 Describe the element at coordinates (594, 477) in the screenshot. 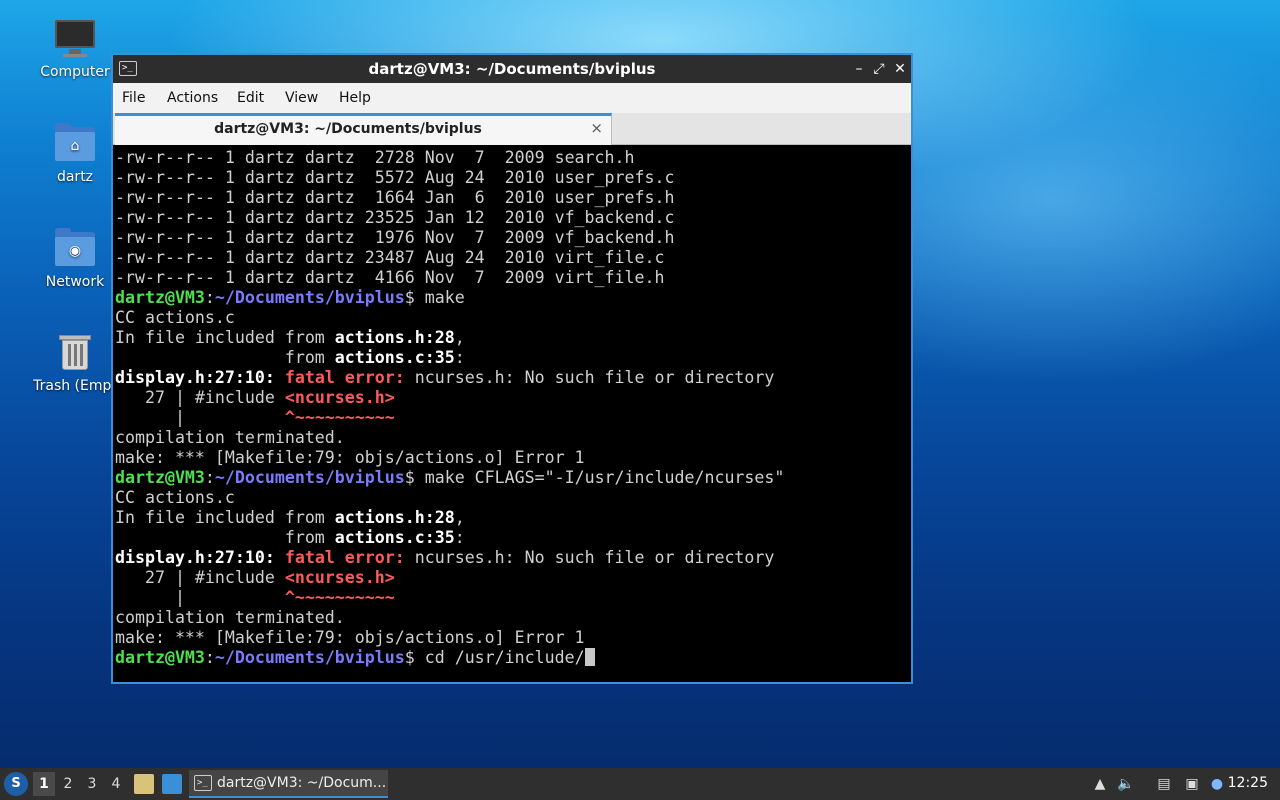

I see `command-text: $ make CFLAGS="-I/usr/include/ncurses"` at that location.